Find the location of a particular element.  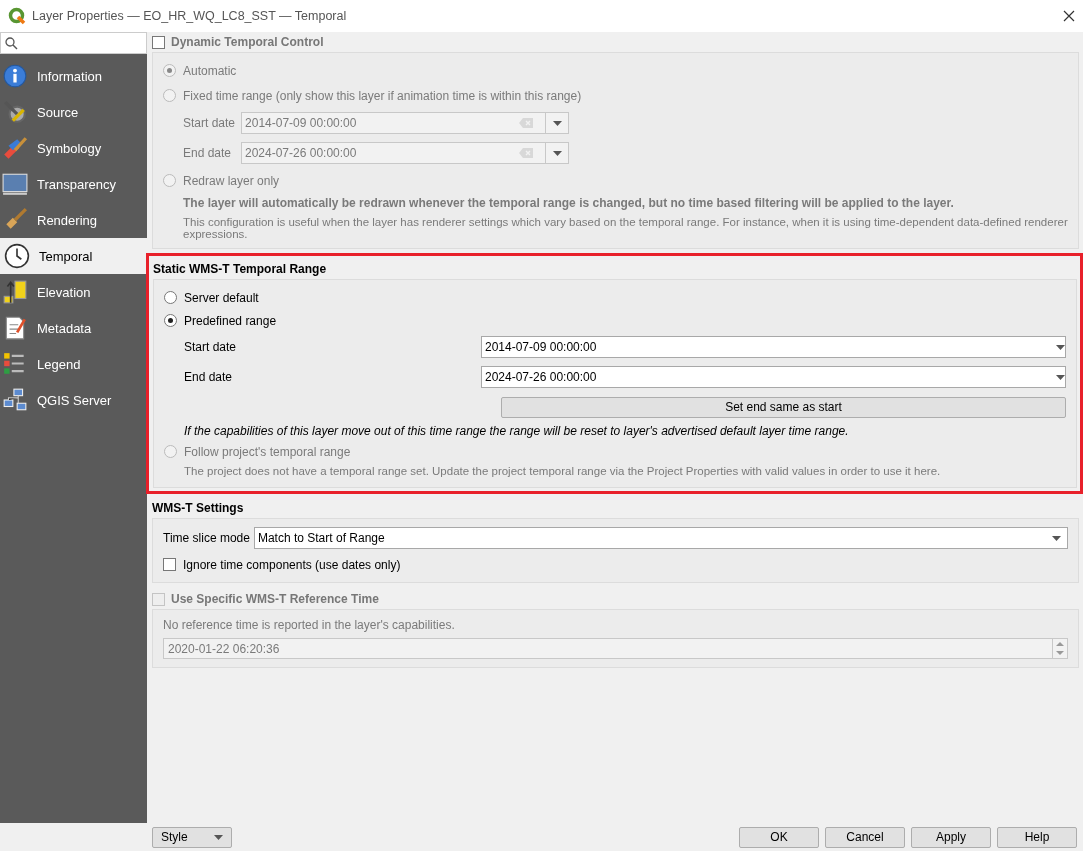

sidebar-item: Metadata is located at coordinates (73, 328).